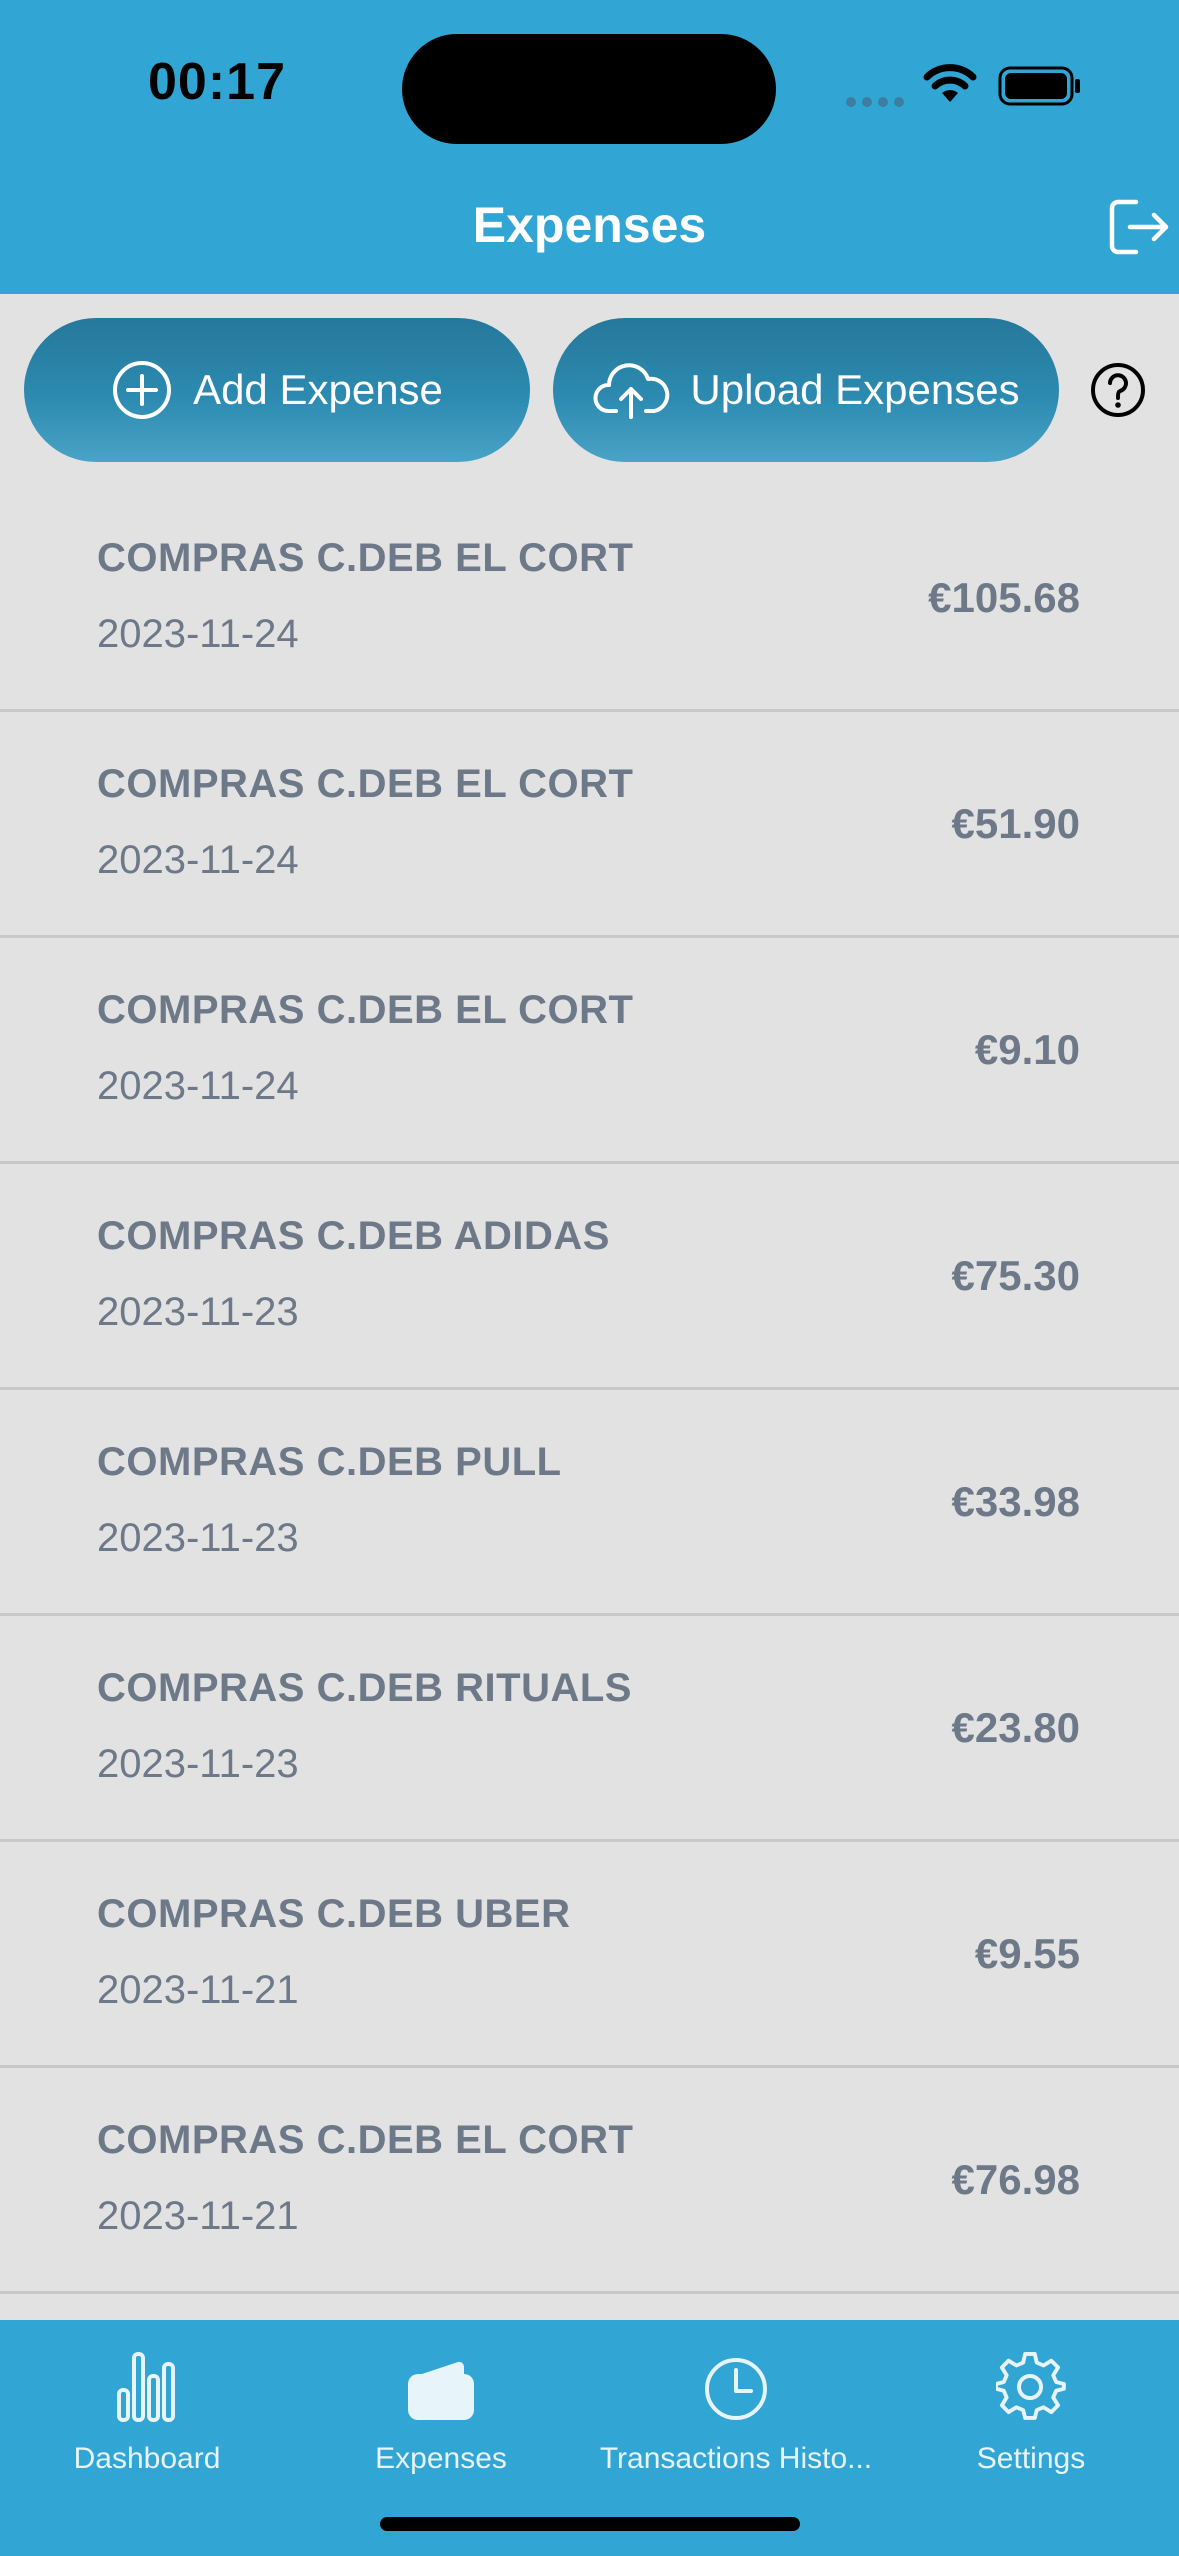  I want to click on upload-expenses-button: Upload Expenses, so click(806, 390).